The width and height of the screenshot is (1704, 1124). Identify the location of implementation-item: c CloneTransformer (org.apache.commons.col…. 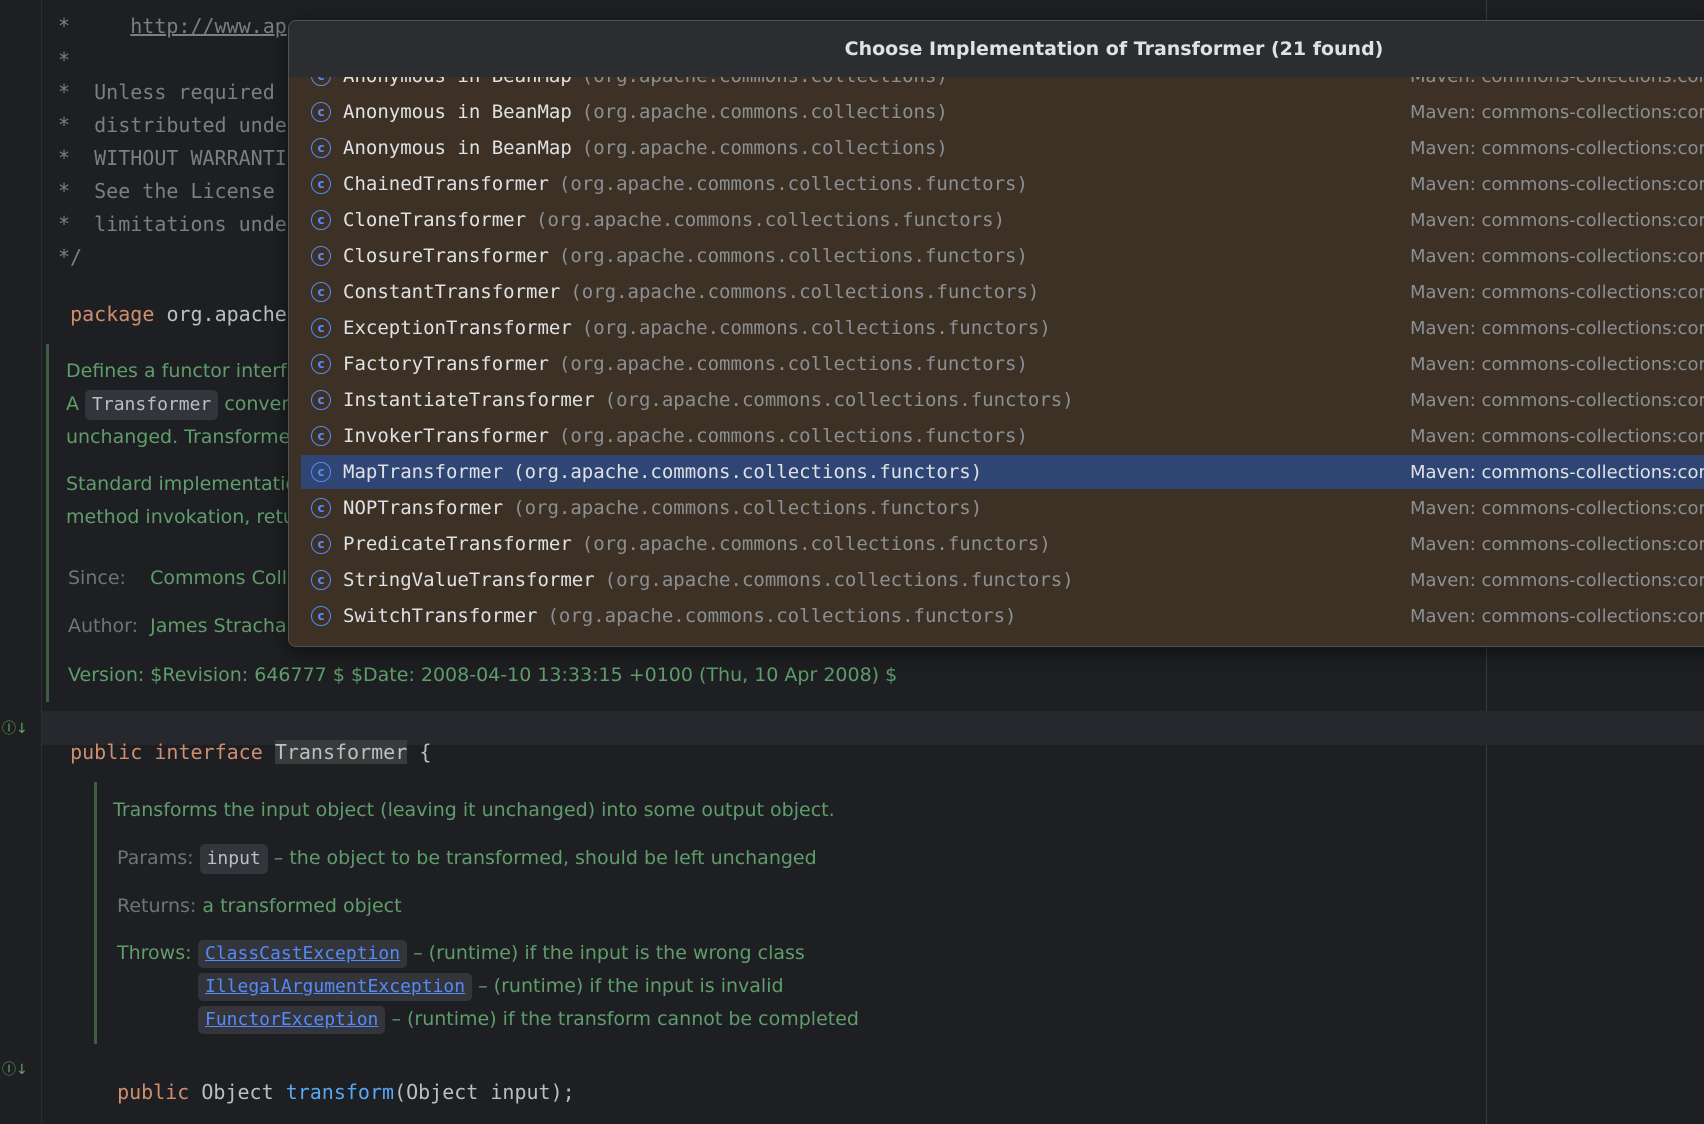
(1002, 220).